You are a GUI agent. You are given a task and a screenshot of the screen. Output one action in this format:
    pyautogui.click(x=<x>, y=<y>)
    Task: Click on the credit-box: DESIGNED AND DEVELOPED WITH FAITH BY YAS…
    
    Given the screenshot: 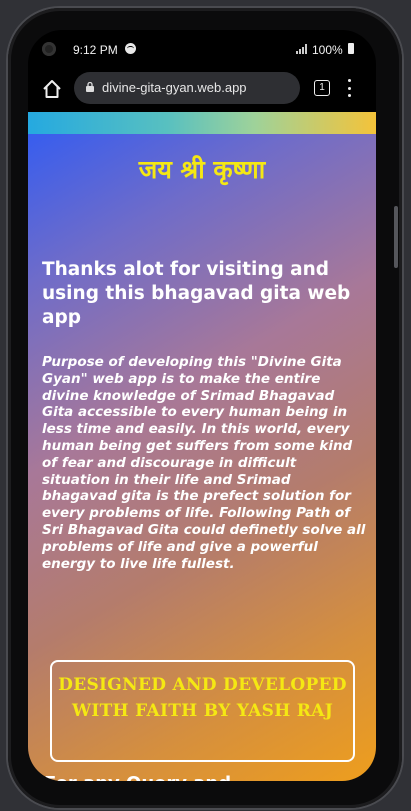 What is the action you would take?
    pyautogui.click(x=202, y=711)
    